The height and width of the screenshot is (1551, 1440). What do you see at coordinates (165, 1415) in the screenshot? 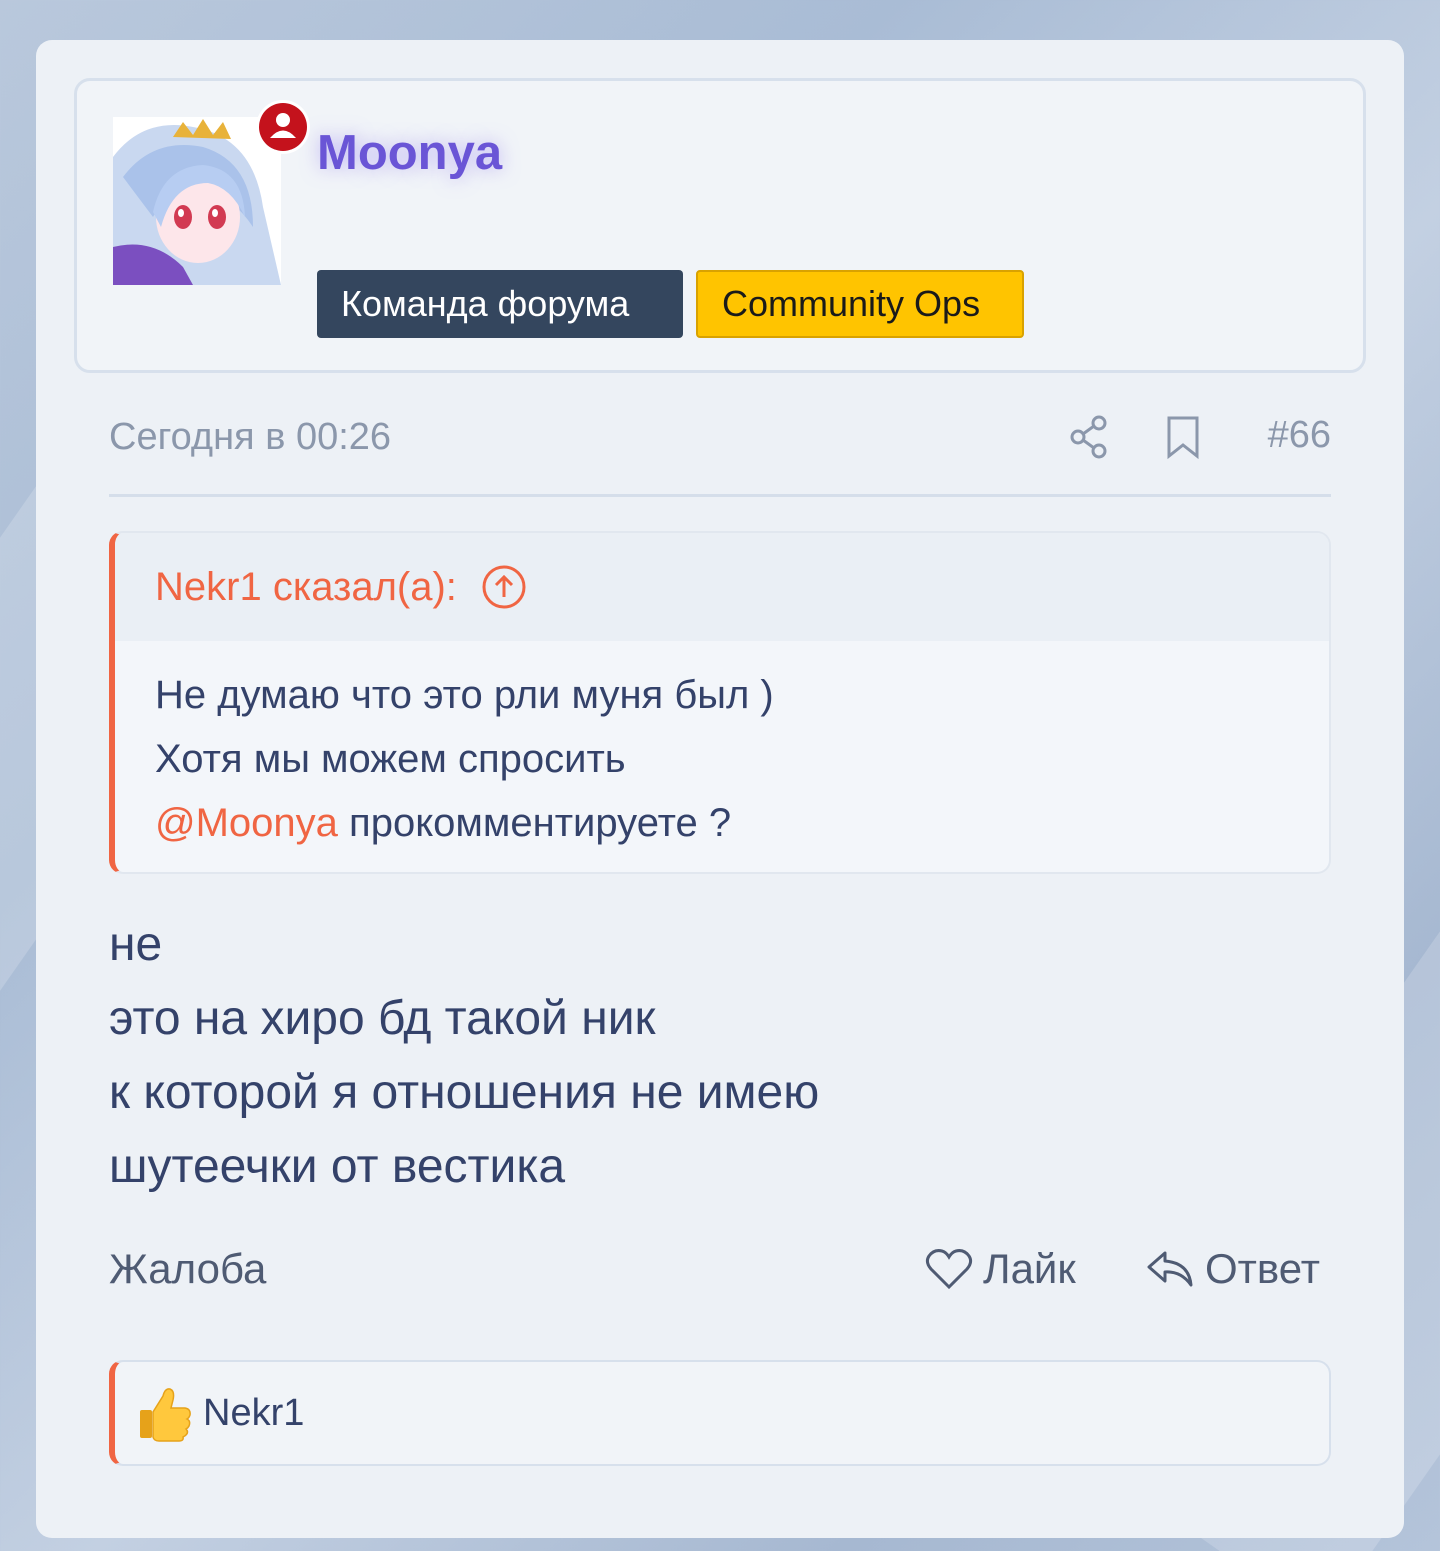
I see `thumbs-up-icon` at bounding box center [165, 1415].